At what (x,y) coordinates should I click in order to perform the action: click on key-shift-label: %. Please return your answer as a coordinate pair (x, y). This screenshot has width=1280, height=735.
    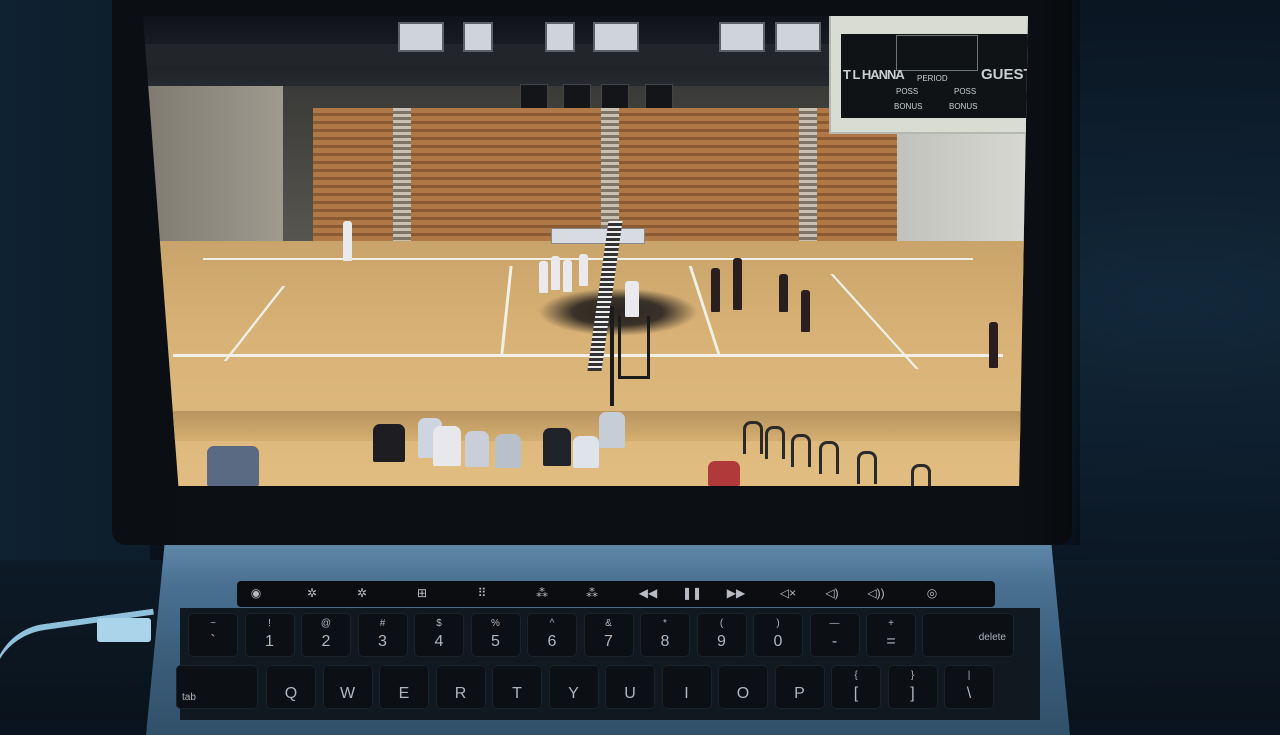
    Looking at the image, I should click on (495, 623).